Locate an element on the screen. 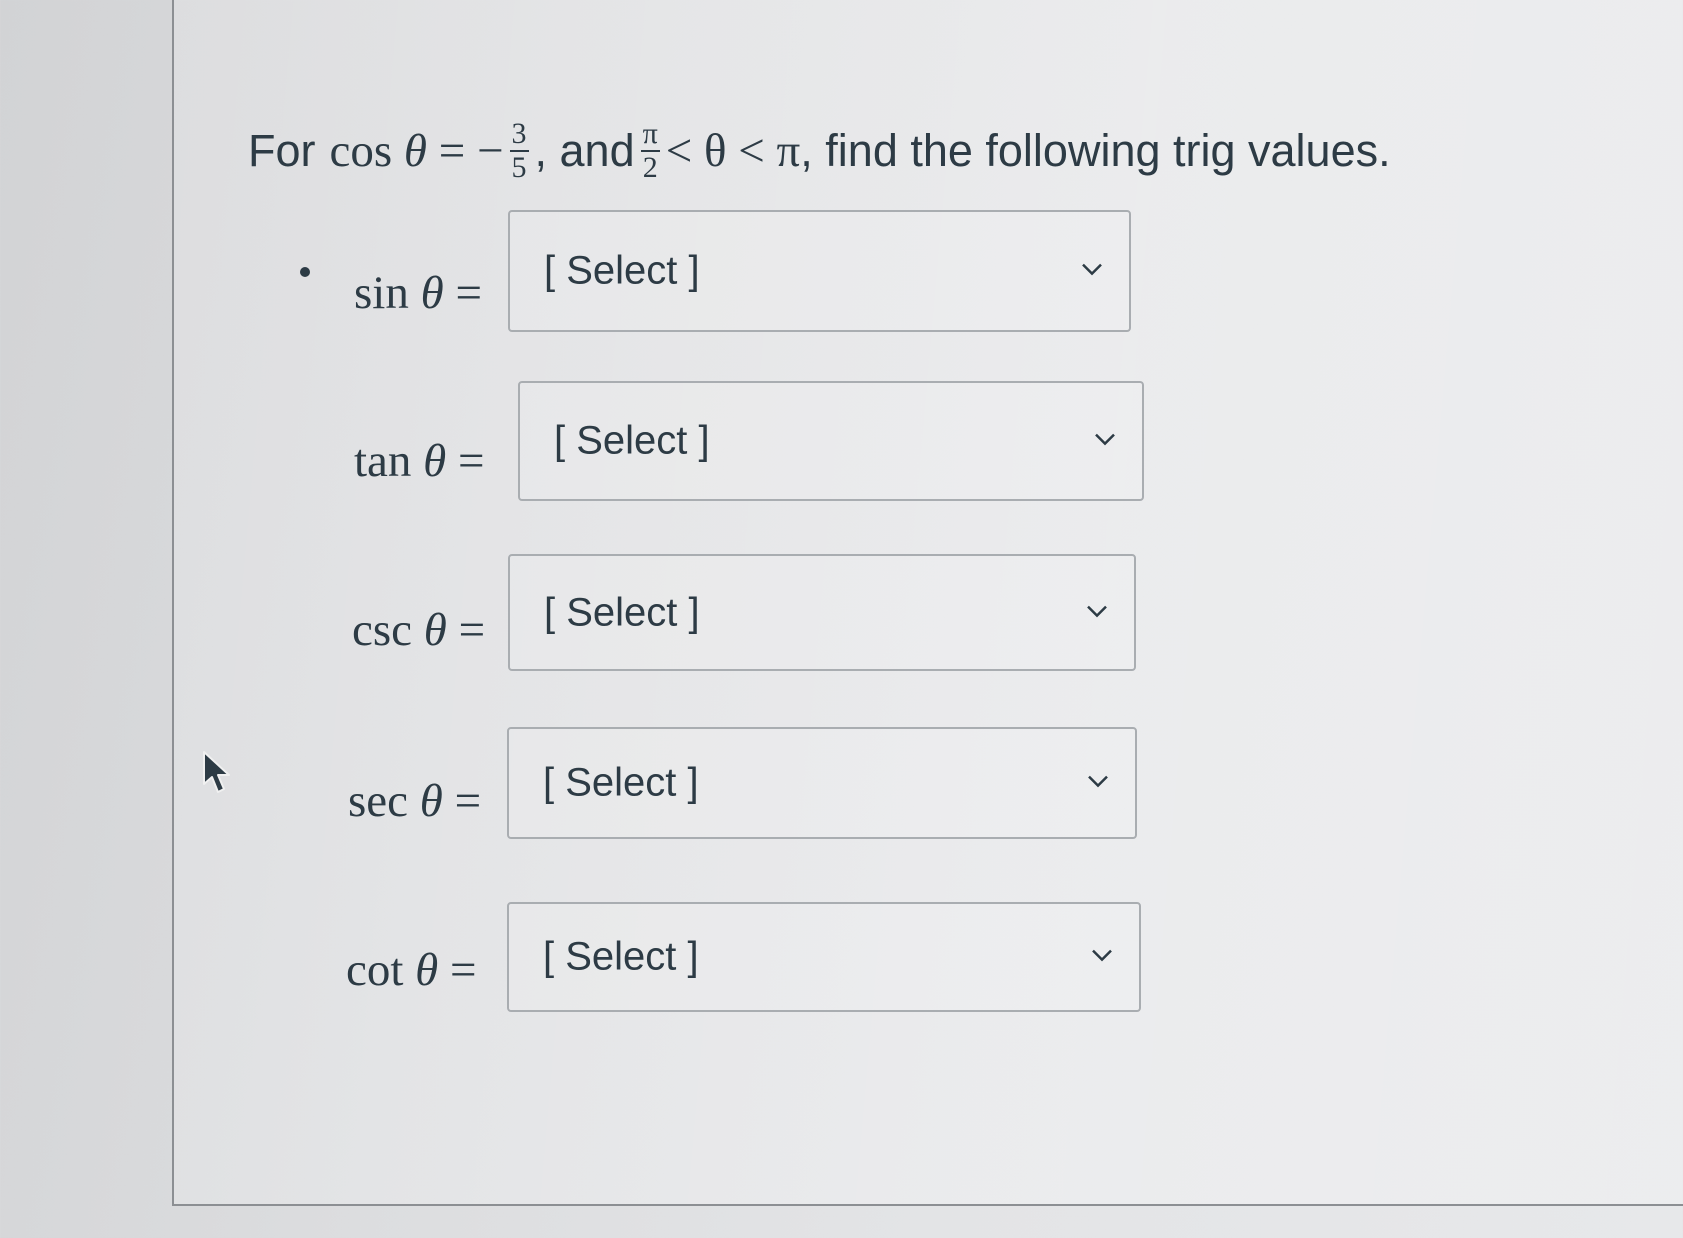 The height and width of the screenshot is (1238, 1683). prompt-suffix: , find the following trig values. is located at coordinates (1095, 150).